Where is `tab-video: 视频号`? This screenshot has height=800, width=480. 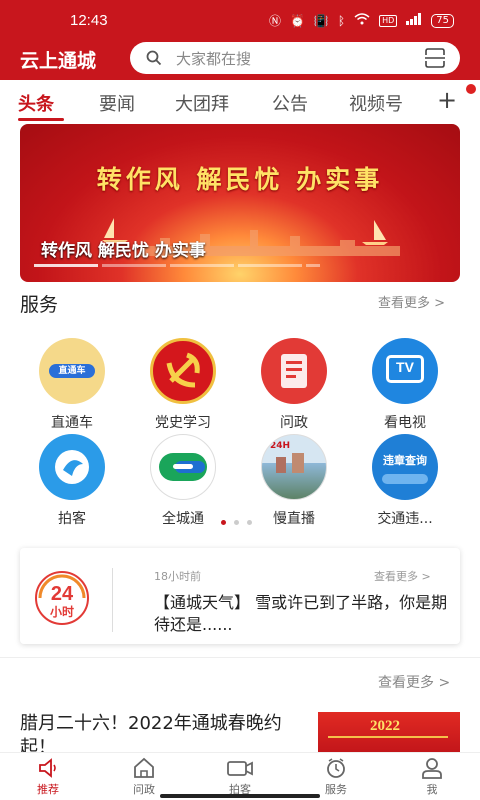 tab-video: 视频号 is located at coordinates (376, 103).